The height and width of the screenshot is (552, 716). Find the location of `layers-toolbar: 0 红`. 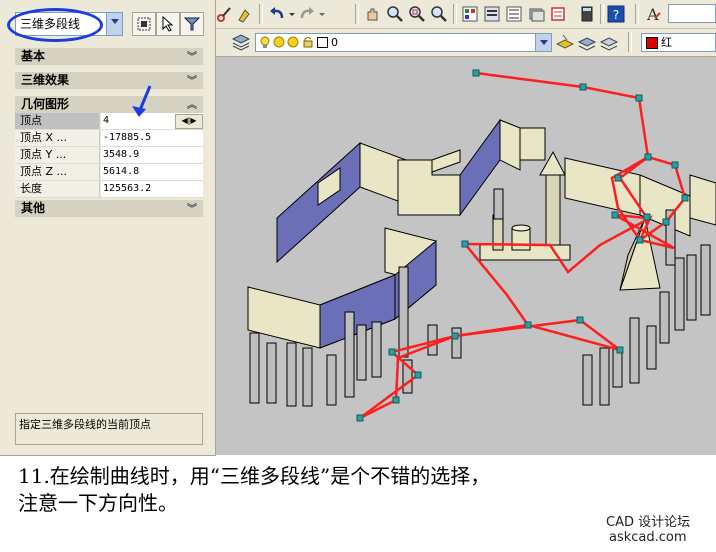

layers-toolbar: 0 红 is located at coordinates (460, 43).